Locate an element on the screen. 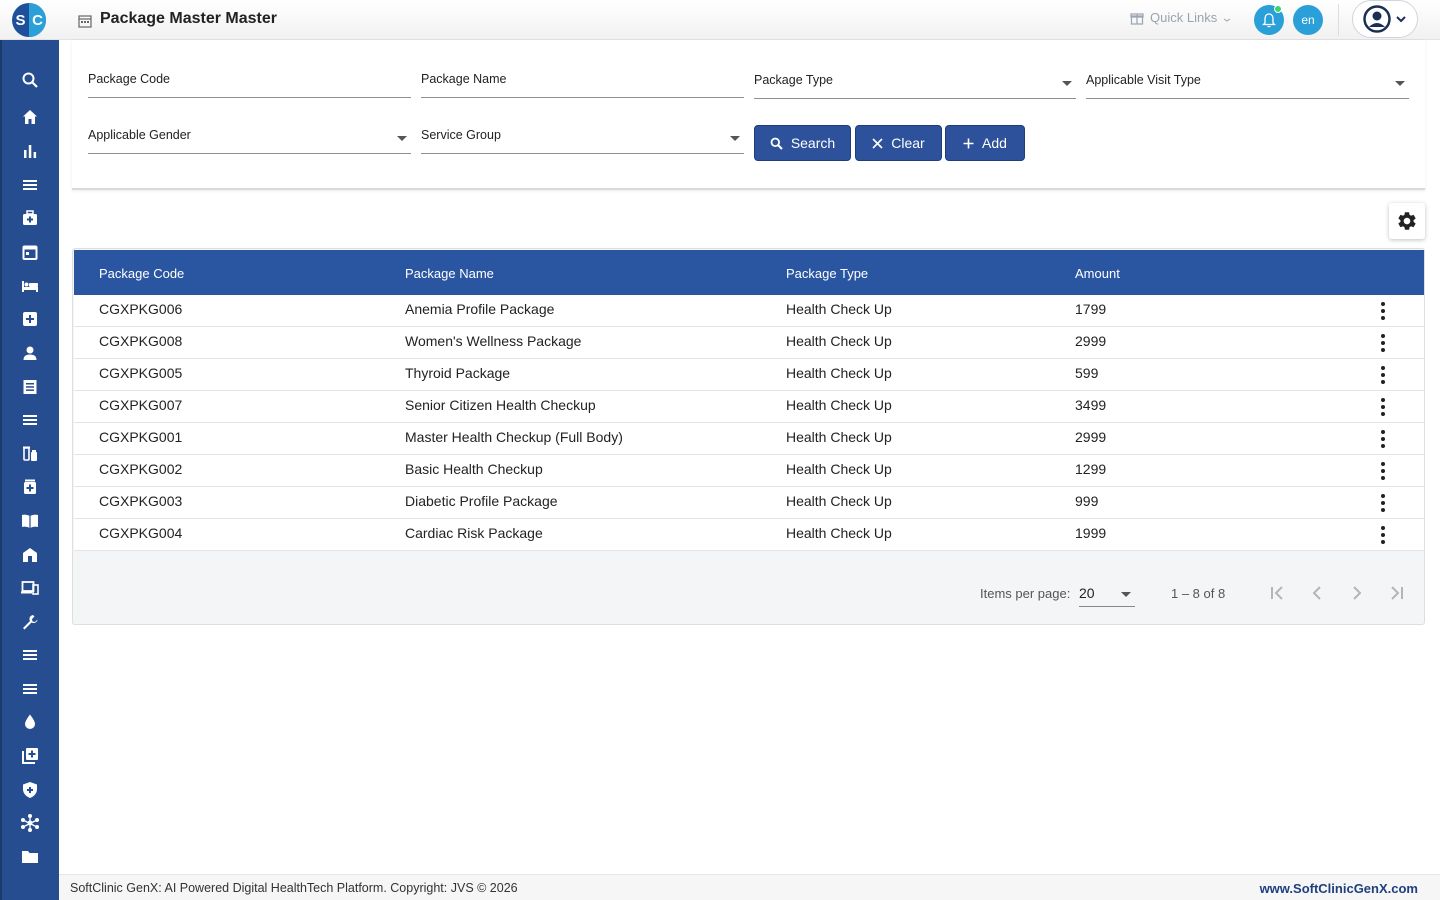  clear-button: Clear is located at coordinates (898, 143).